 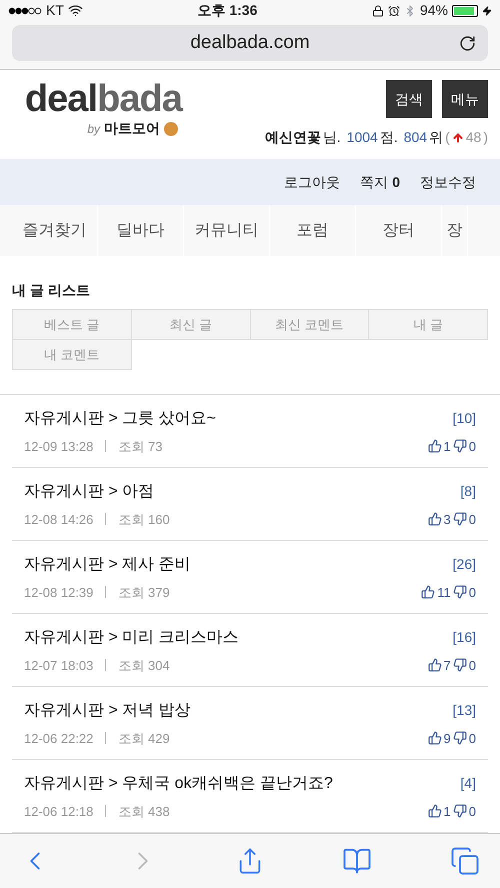 I want to click on clock-text: 오후 1:36, so click(x=227, y=10).